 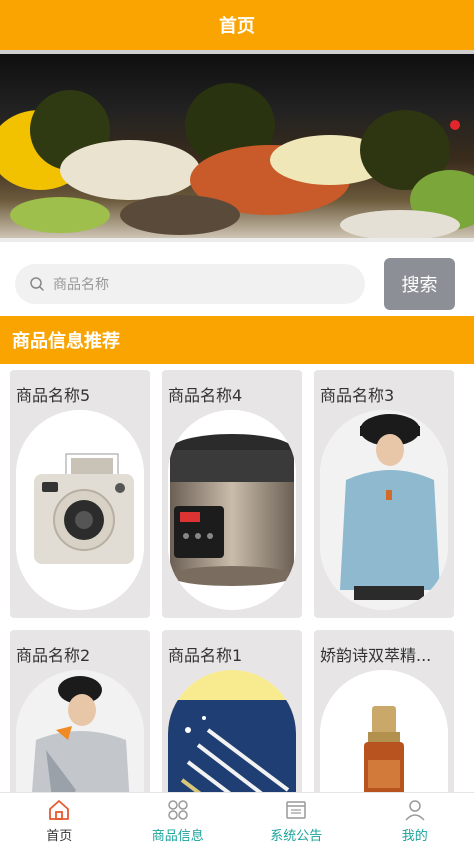 What do you see at coordinates (296, 821) in the screenshot?
I see `tab-announcements: 系统公告` at bounding box center [296, 821].